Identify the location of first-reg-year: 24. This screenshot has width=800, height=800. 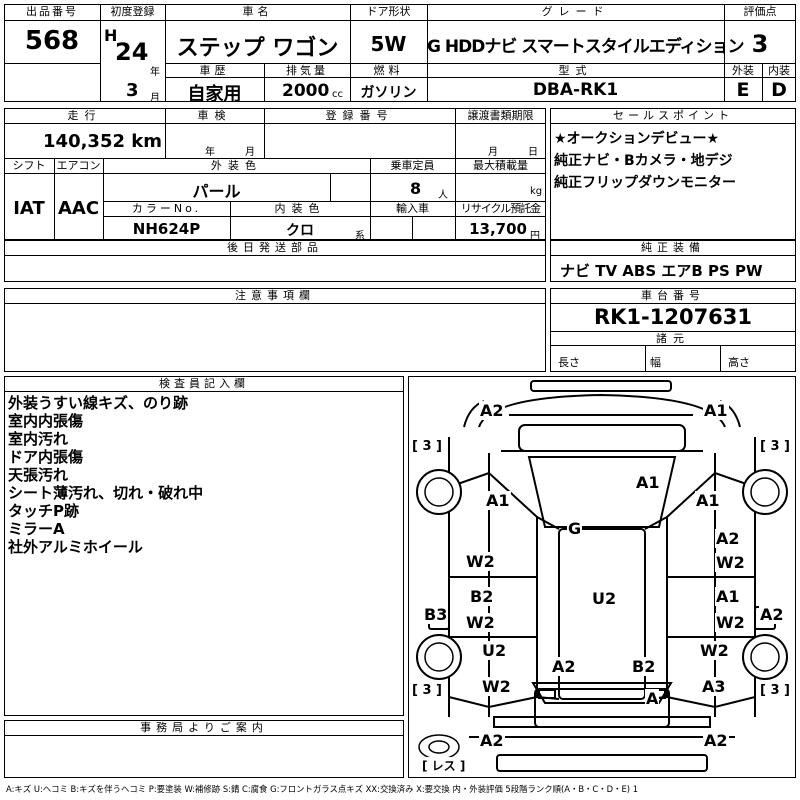
(132, 52).